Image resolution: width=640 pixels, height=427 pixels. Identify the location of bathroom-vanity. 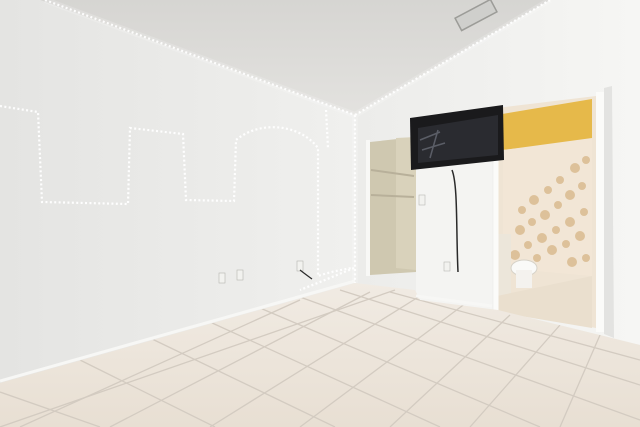
(504, 265).